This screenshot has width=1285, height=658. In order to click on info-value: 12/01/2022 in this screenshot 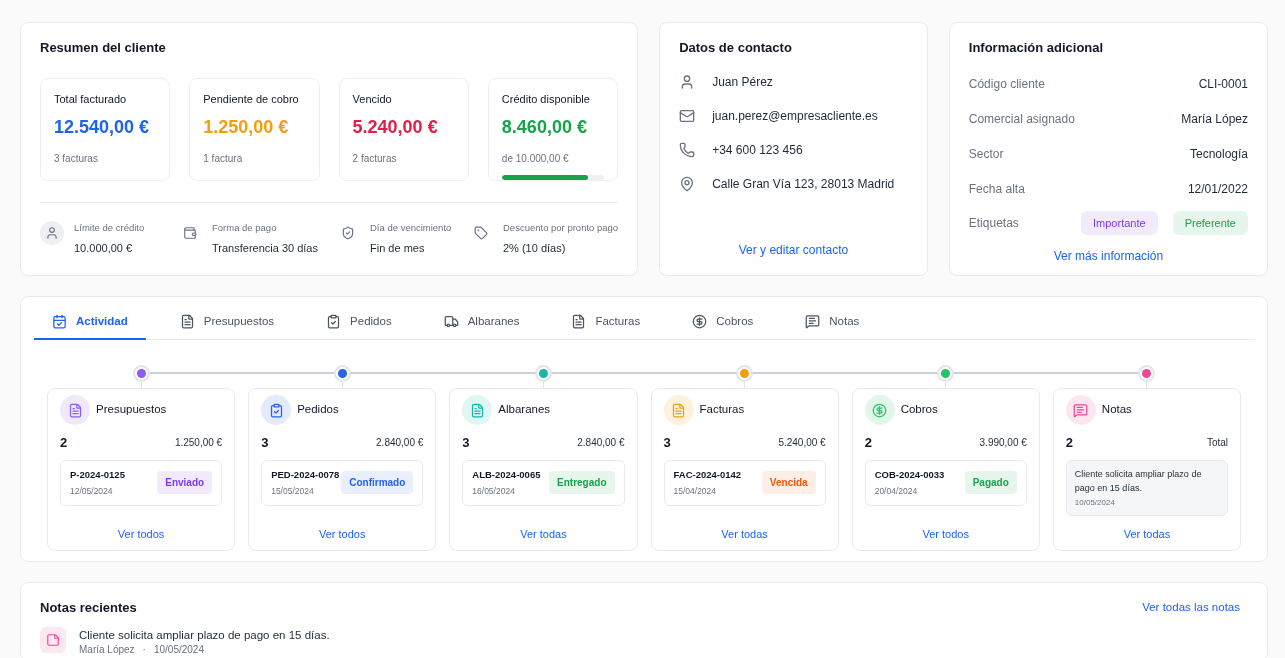, I will do `click(1217, 189)`.